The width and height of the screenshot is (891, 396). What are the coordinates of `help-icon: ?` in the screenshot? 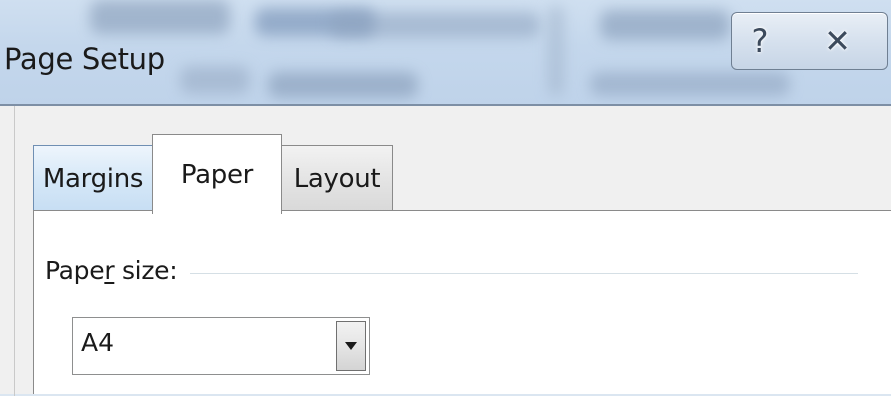 It's located at (760, 41).